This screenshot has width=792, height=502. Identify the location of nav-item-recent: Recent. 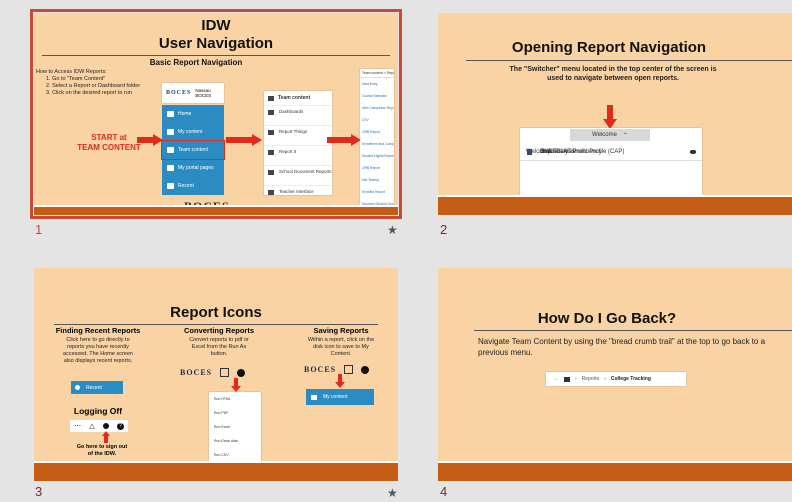
(193, 186).